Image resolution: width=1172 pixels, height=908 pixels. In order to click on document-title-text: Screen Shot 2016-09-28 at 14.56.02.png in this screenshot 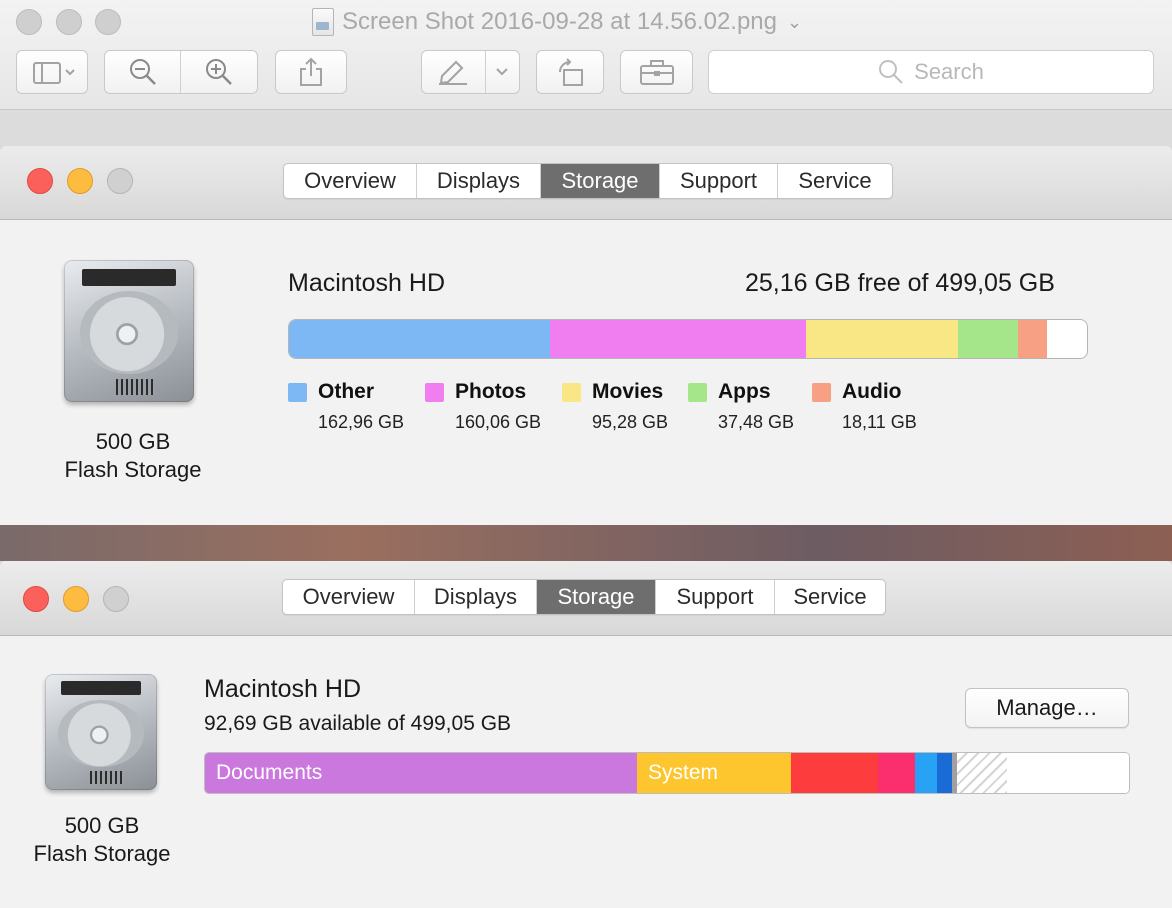, I will do `click(559, 21)`.